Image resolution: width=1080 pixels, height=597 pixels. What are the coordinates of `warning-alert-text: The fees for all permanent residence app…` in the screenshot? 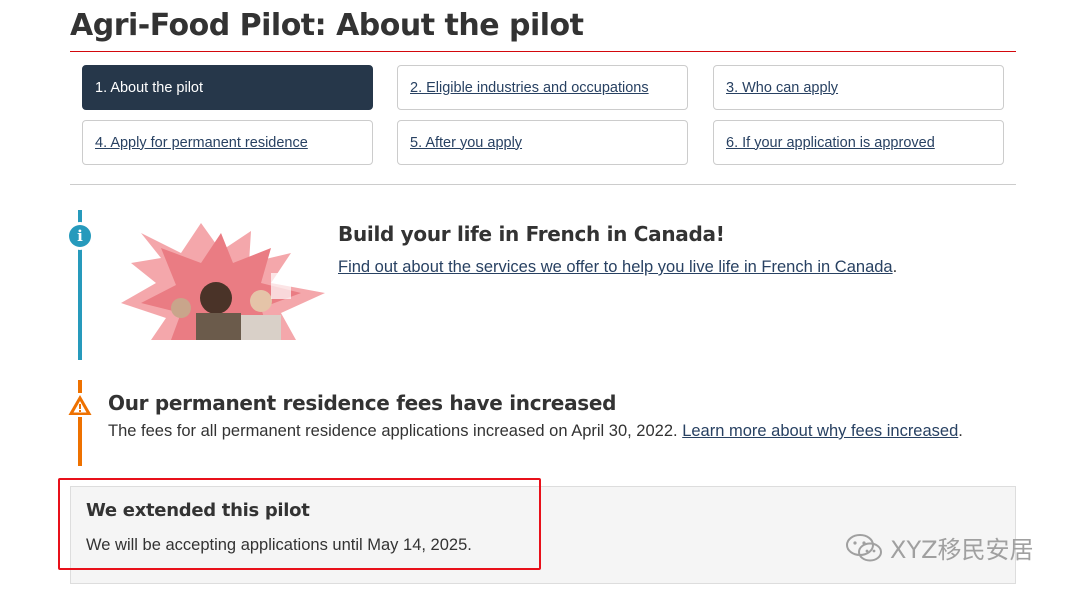 It's located at (535, 431).